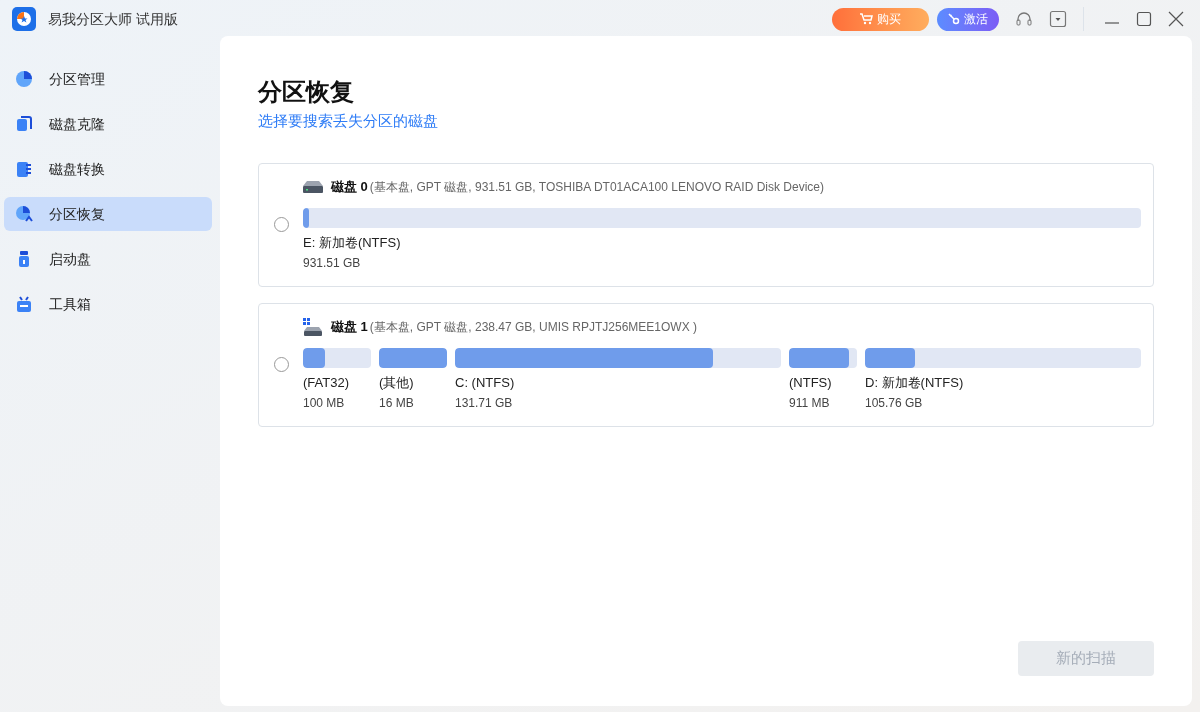 The height and width of the screenshot is (712, 1200). Describe the element at coordinates (954, 19) in the screenshot. I see `key-icon` at that location.